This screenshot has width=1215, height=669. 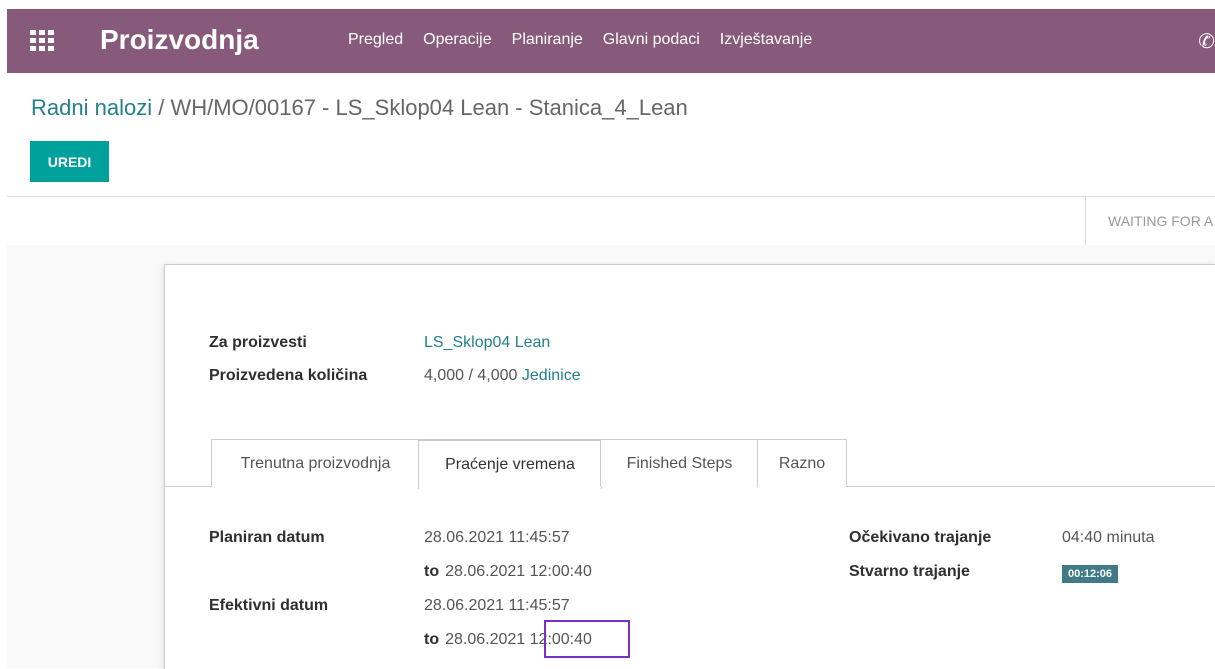 What do you see at coordinates (909, 571) in the screenshot?
I see `real-duration-label: Stvarno trajanje` at bounding box center [909, 571].